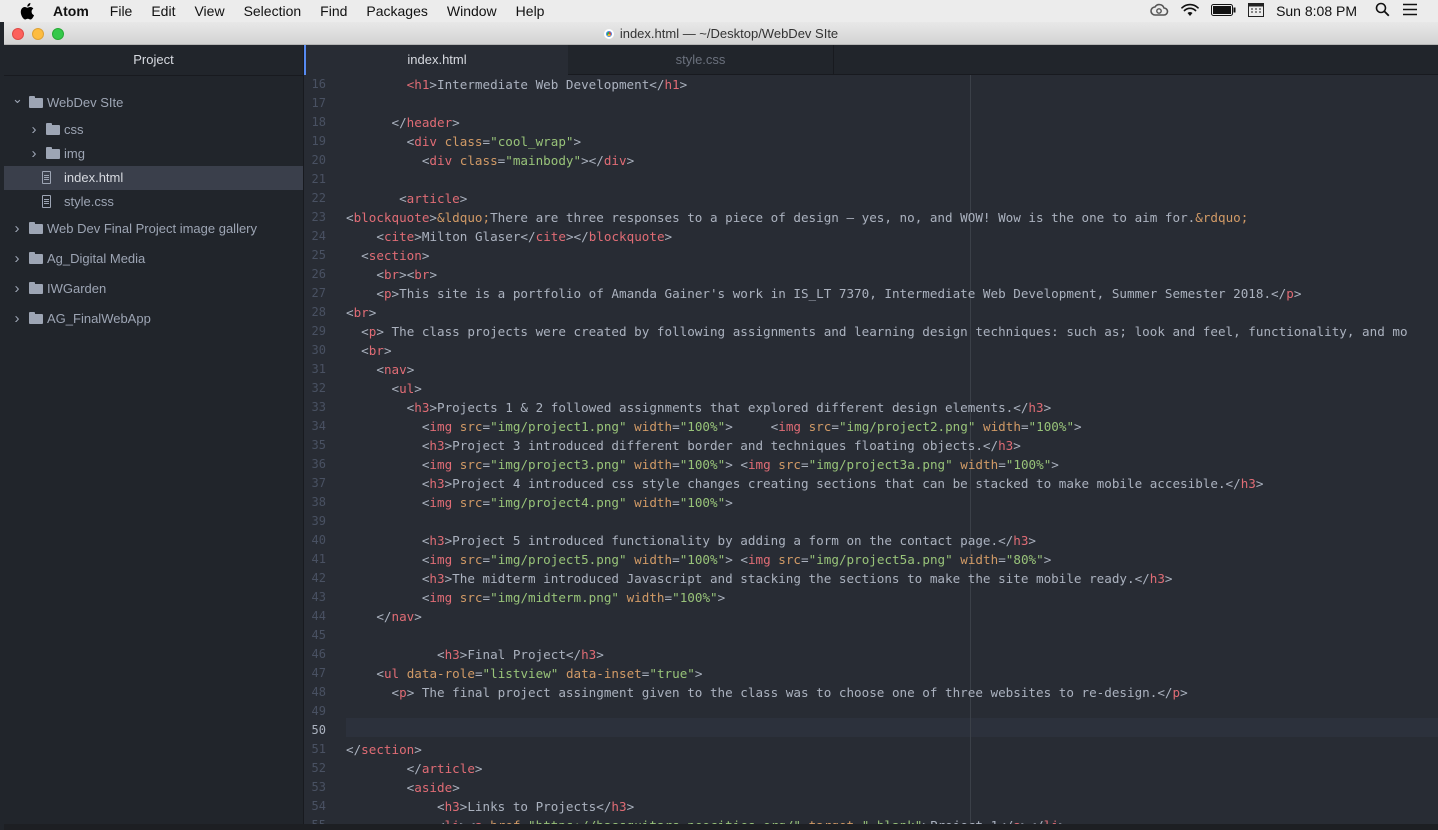 The height and width of the screenshot is (830, 1438). What do you see at coordinates (490, 160) in the screenshot?
I see `code-line: <div class="mainbody"></div>` at bounding box center [490, 160].